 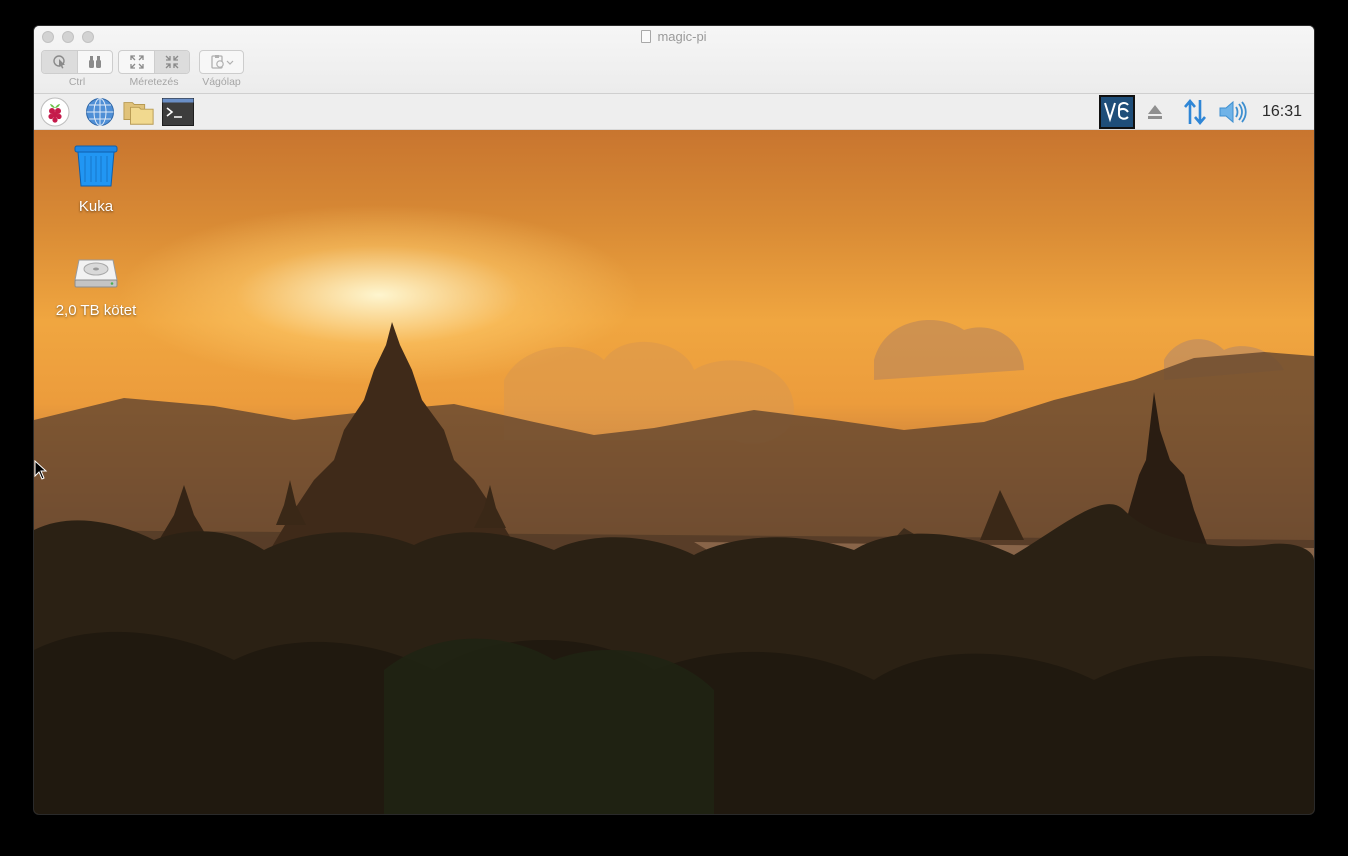 What do you see at coordinates (96, 166) in the screenshot?
I see `trash-icon` at bounding box center [96, 166].